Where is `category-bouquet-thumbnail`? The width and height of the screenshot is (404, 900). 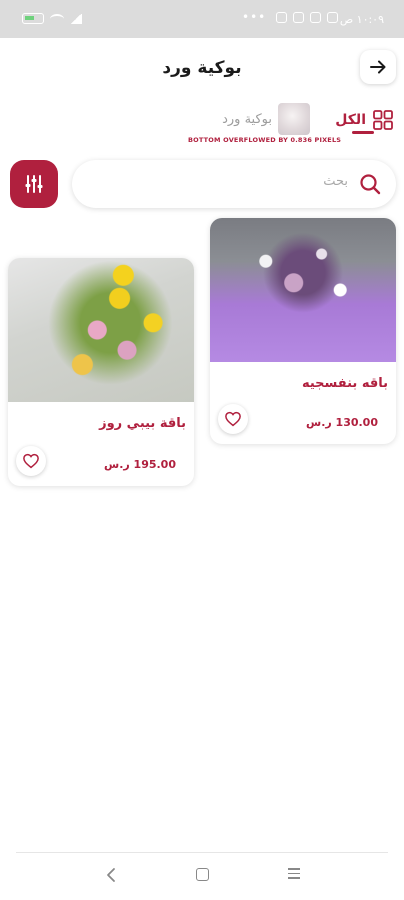 category-bouquet-thumbnail is located at coordinates (294, 119).